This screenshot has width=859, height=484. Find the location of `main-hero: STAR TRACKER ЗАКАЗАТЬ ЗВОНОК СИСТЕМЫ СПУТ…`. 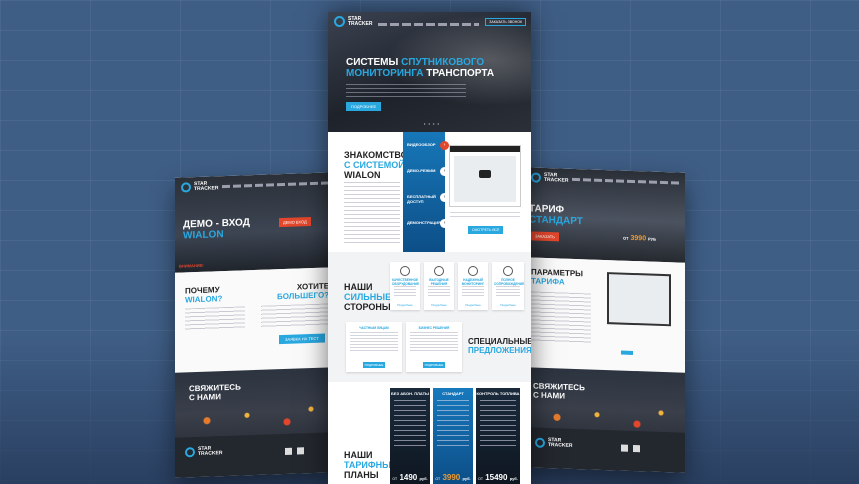

main-hero: STAR TRACKER ЗАКАЗАТЬ ЗВОНОК СИСТЕМЫ СПУТ… is located at coordinates (429, 72).